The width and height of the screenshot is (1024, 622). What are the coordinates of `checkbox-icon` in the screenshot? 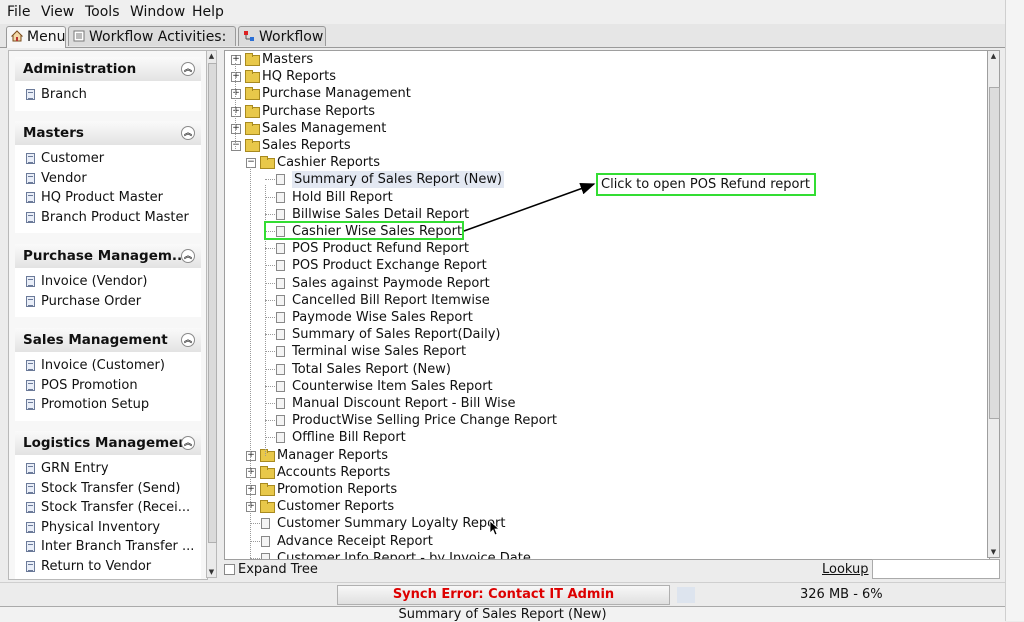 It's located at (229, 569).